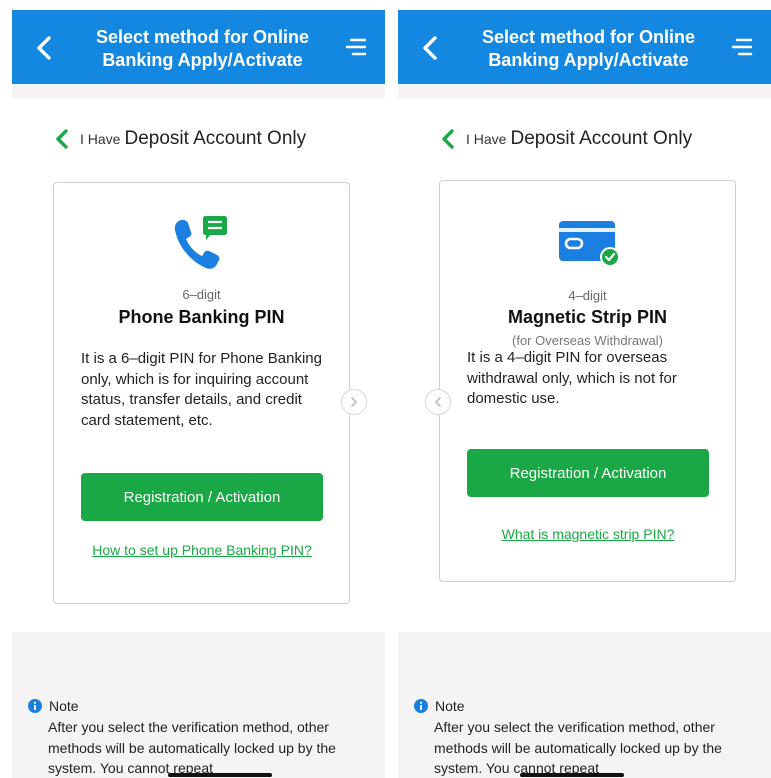  I want to click on phone-chat-icon, so click(200, 242).